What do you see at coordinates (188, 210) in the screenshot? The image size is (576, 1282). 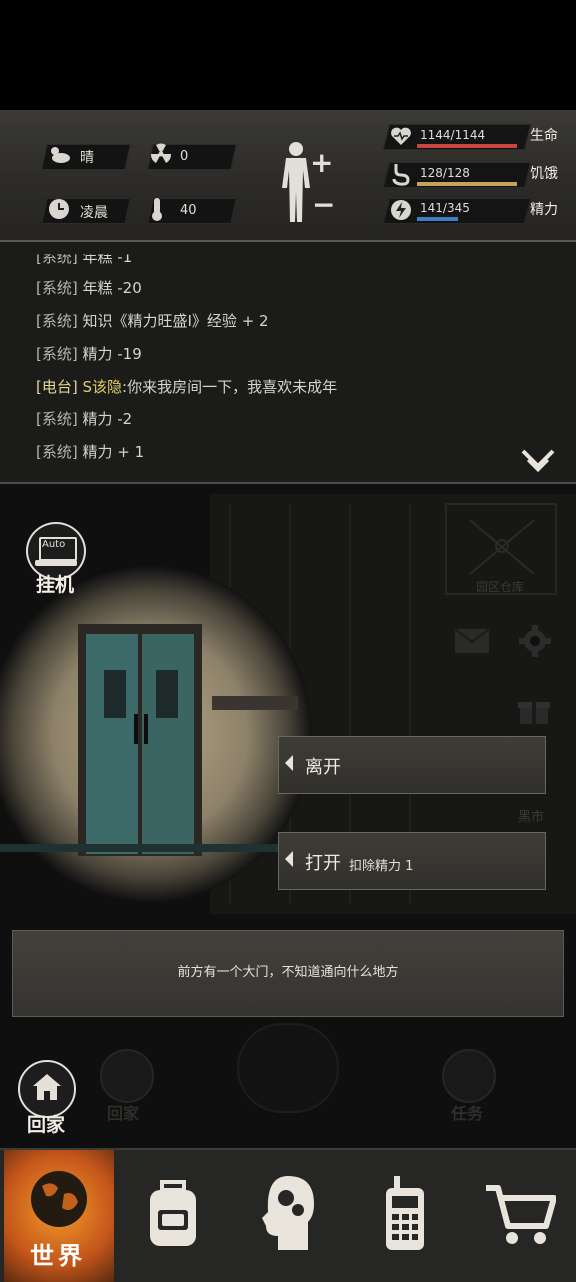 I see `temperature-value: 40` at bounding box center [188, 210].